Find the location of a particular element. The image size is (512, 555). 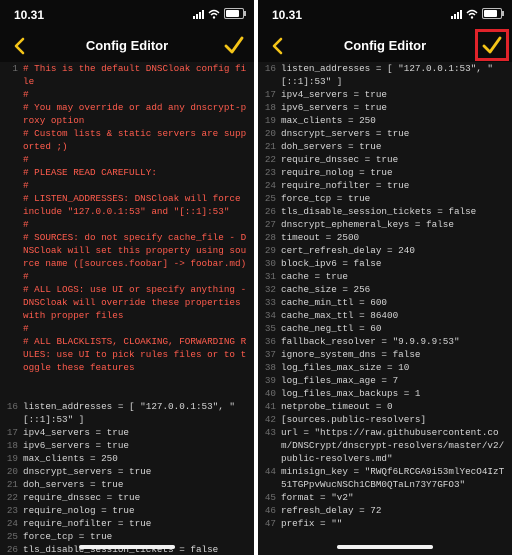

line-text: netprobe_timeout = 0 is located at coordinates (337, 406).